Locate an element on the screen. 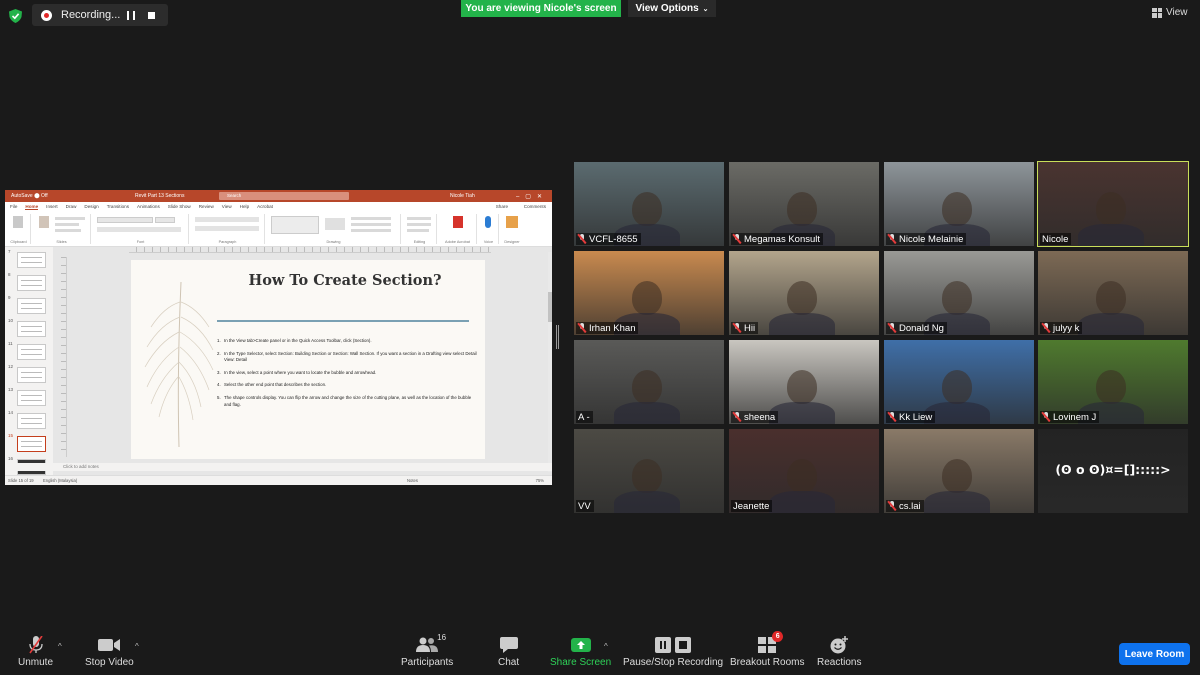 Image resolution: width=1200 pixels, height=675 pixels. stop-recording-icon is located at coordinates (151, 15).